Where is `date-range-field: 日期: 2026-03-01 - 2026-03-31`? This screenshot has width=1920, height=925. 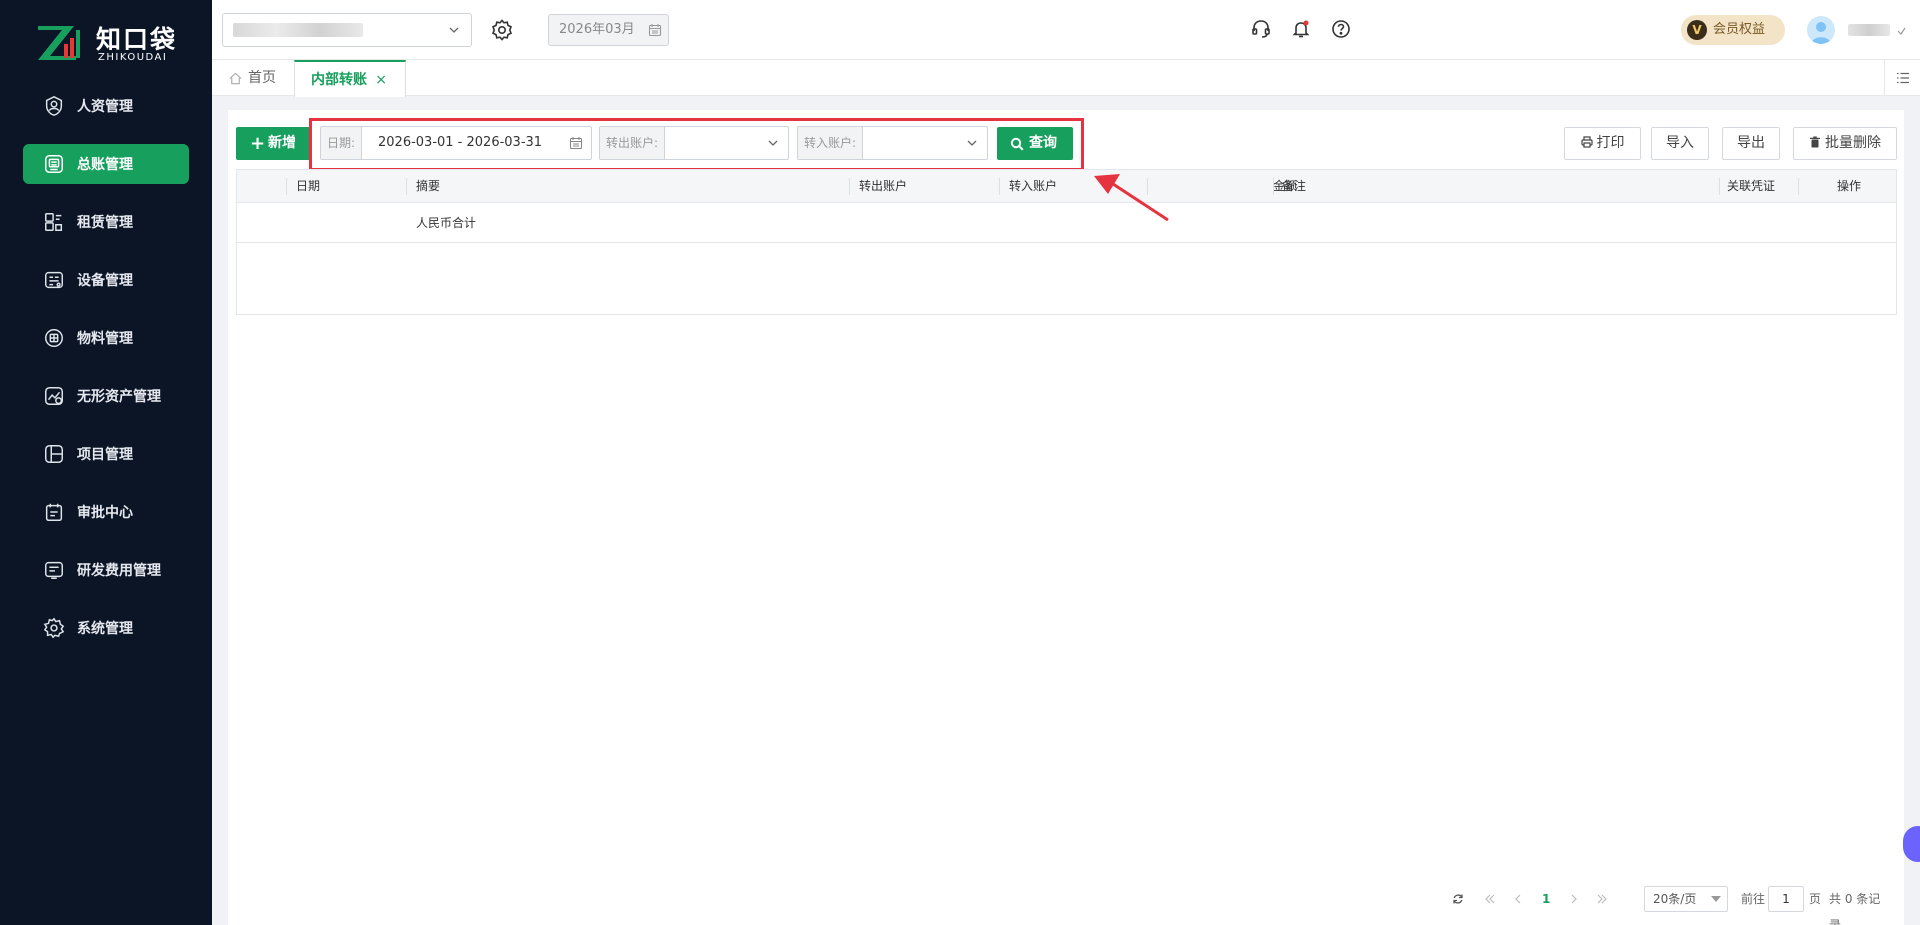 date-range-field: 日期: 2026-03-01 - 2026-03-31 is located at coordinates (456, 143).